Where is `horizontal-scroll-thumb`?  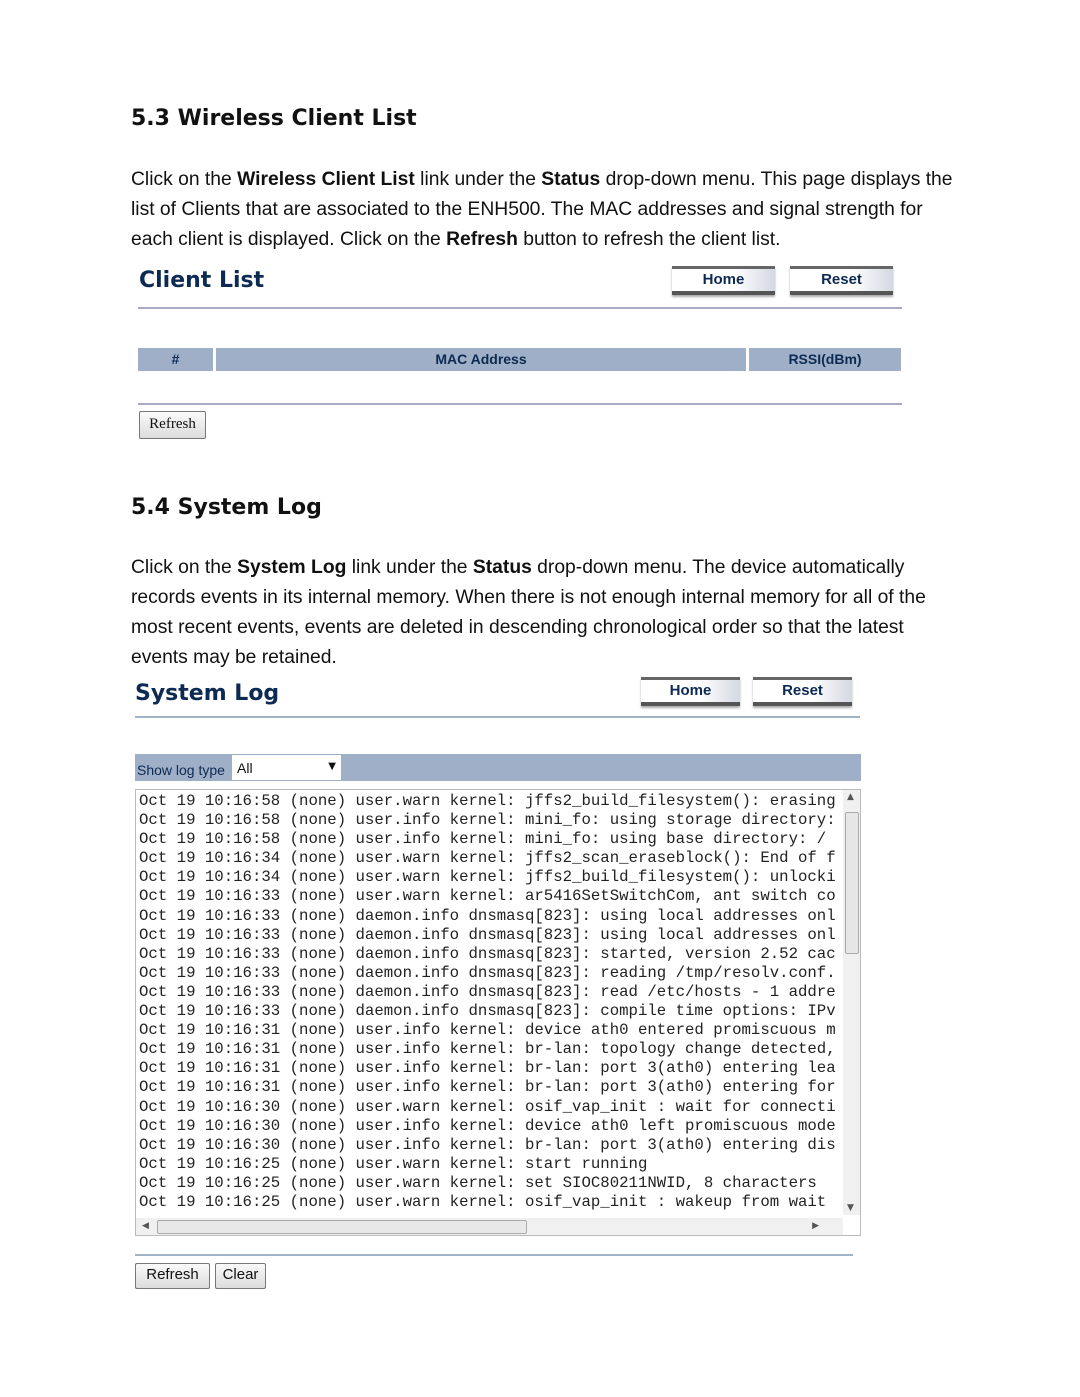
horizontal-scroll-thumb is located at coordinates (342, 1227).